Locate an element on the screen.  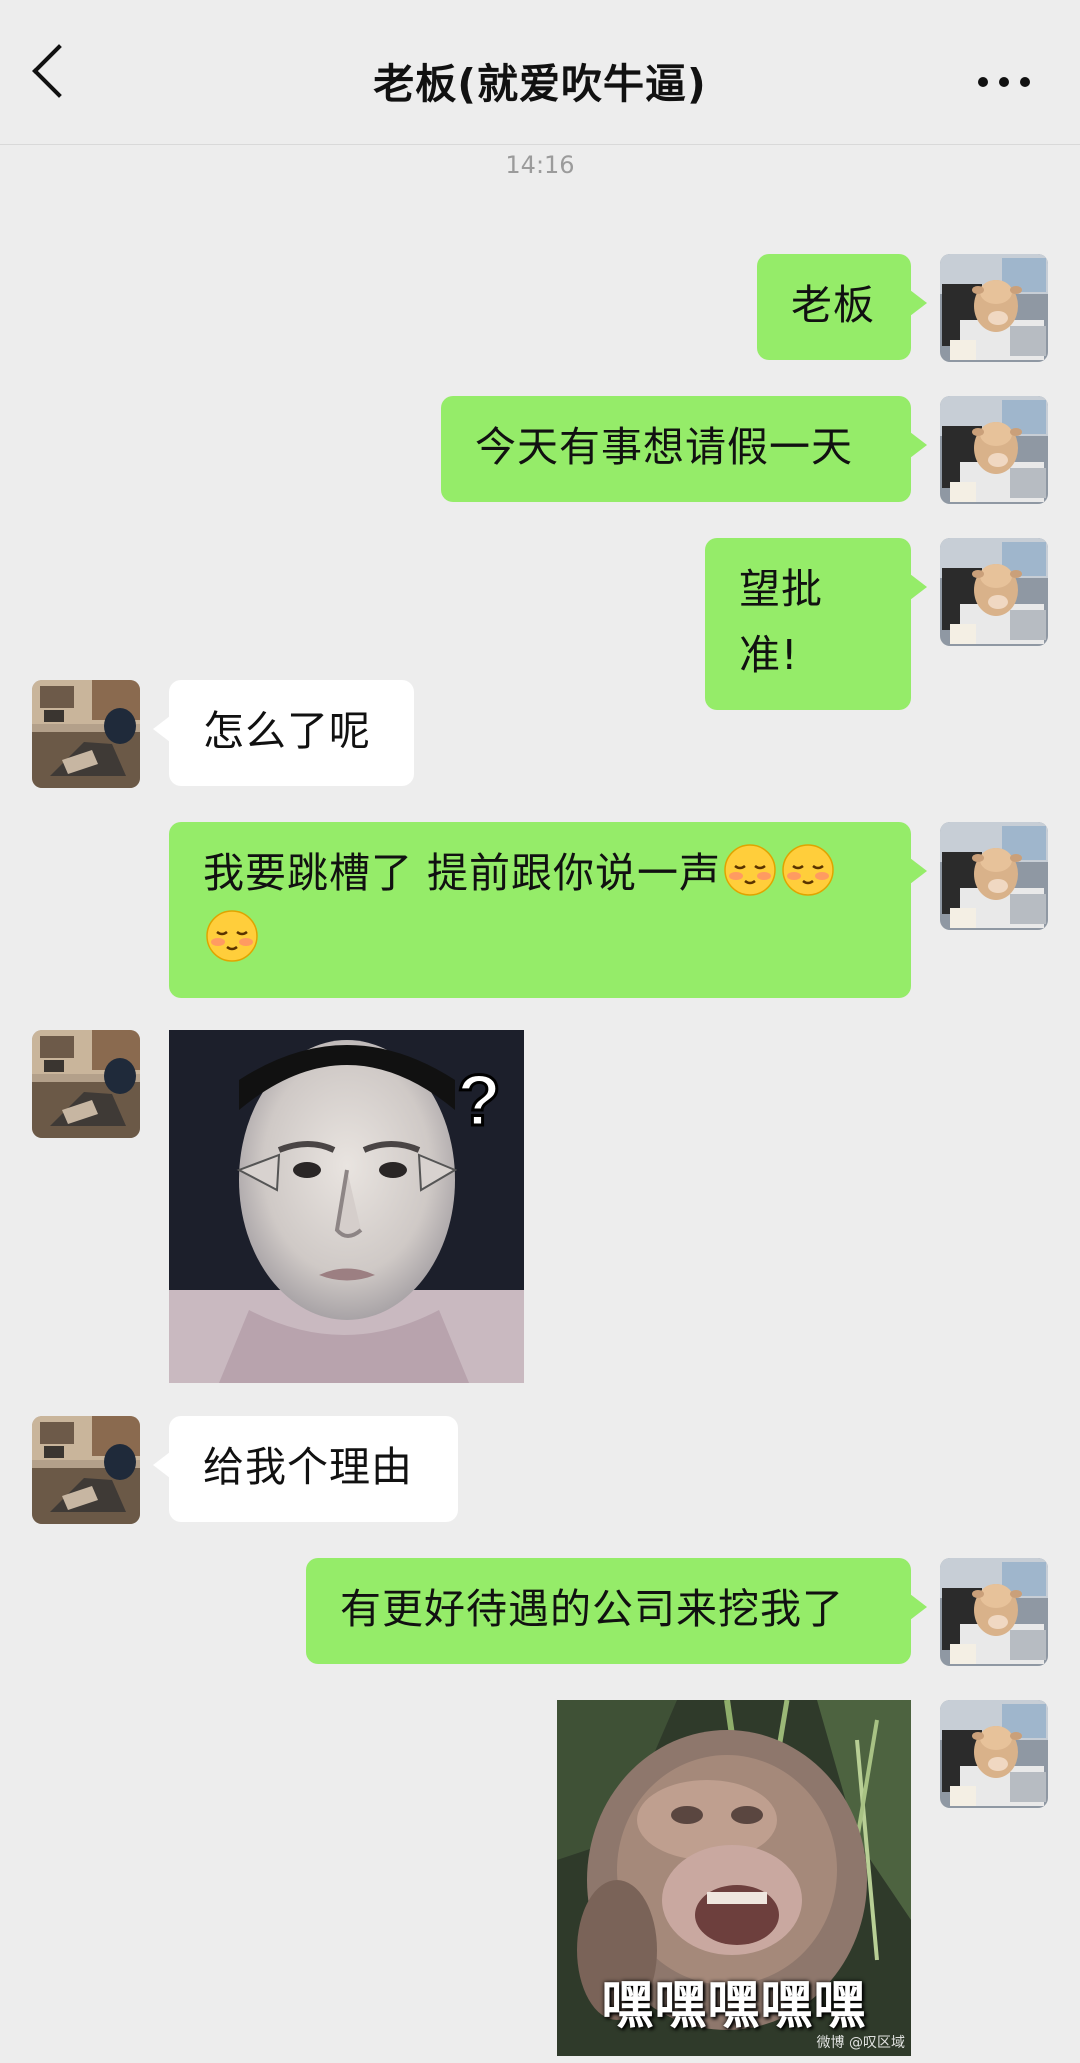
message-bubble-outgoing: 老板 is located at coordinates (842, 307).